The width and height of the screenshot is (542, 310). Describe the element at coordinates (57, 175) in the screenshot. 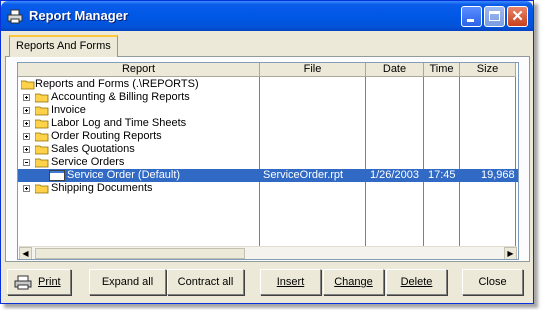

I see `report-file-icon` at that location.